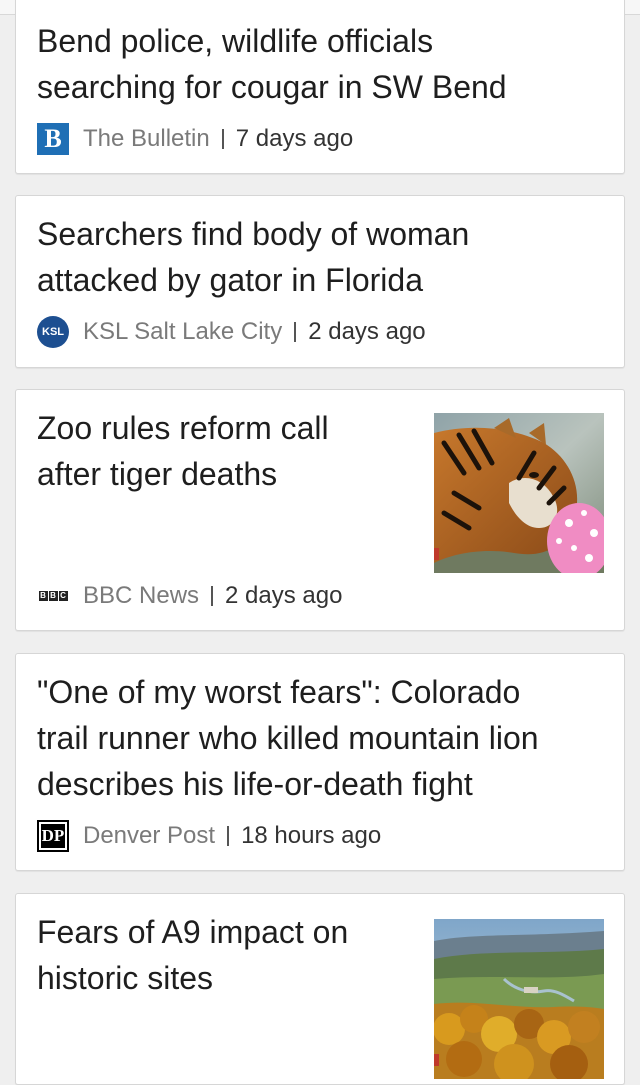 The height and width of the screenshot is (1085, 640). Describe the element at coordinates (193, 932) in the screenshot. I see `headline-line: Fears of A9 impact on` at that location.